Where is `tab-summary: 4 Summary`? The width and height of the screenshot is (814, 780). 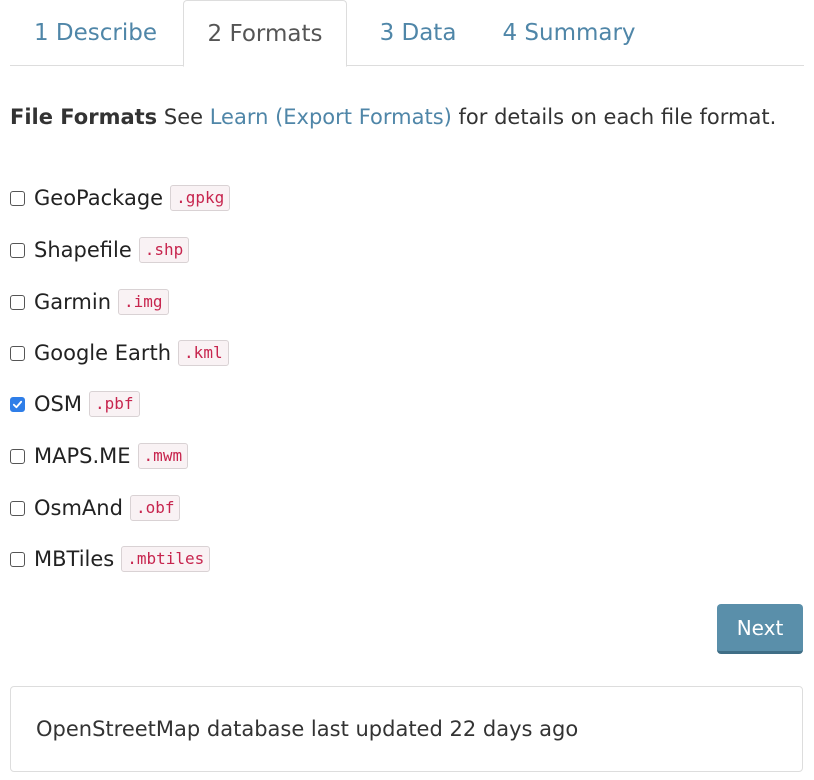
tab-summary: 4 Summary is located at coordinates (569, 33).